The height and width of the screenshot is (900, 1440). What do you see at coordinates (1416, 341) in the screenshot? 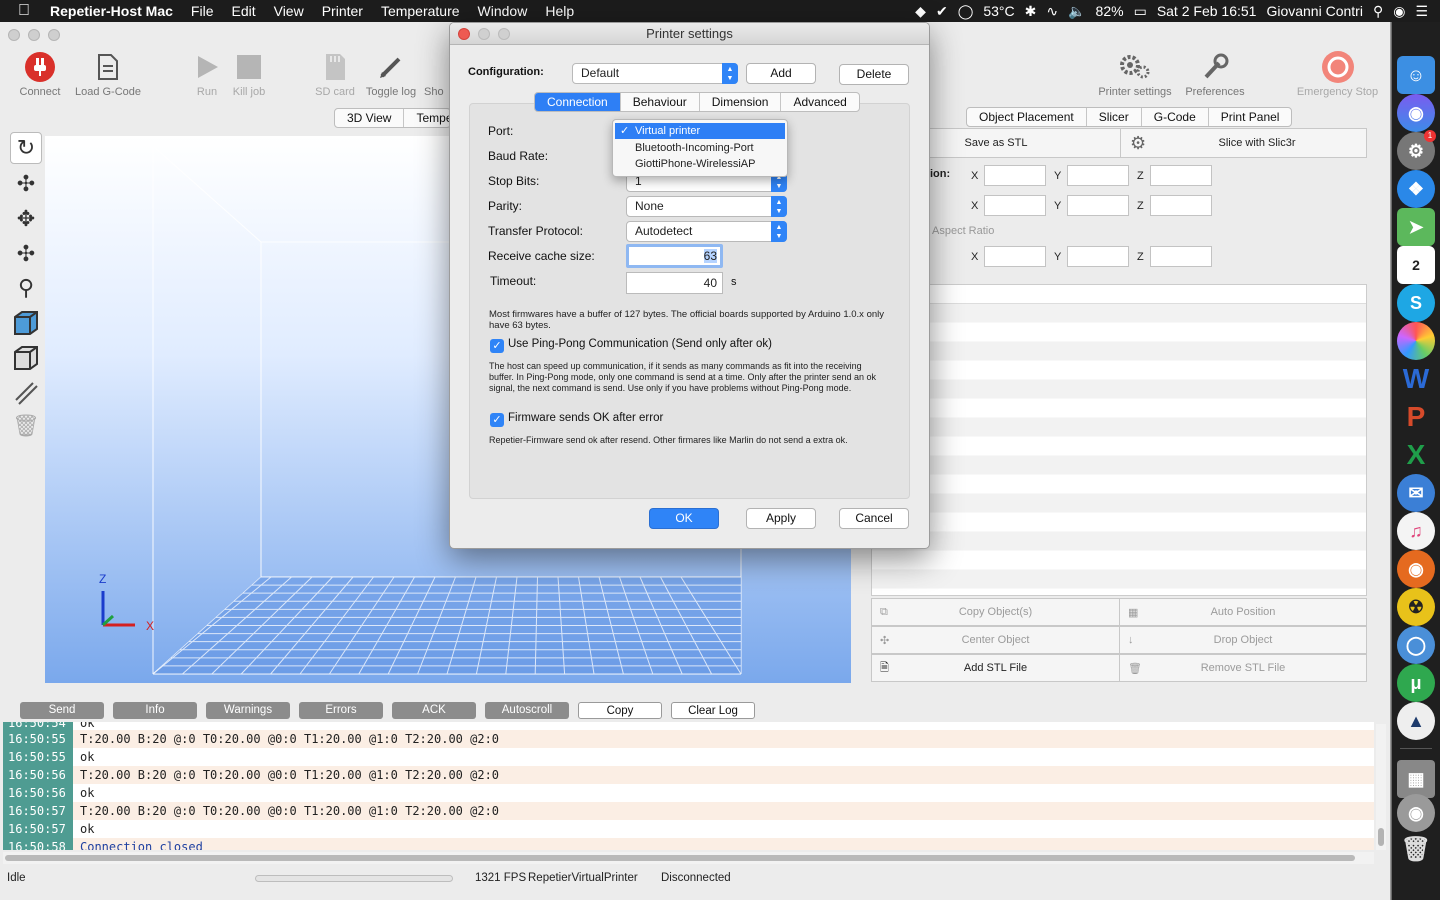
I see `photos-icon` at bounding box center [1416, 341].